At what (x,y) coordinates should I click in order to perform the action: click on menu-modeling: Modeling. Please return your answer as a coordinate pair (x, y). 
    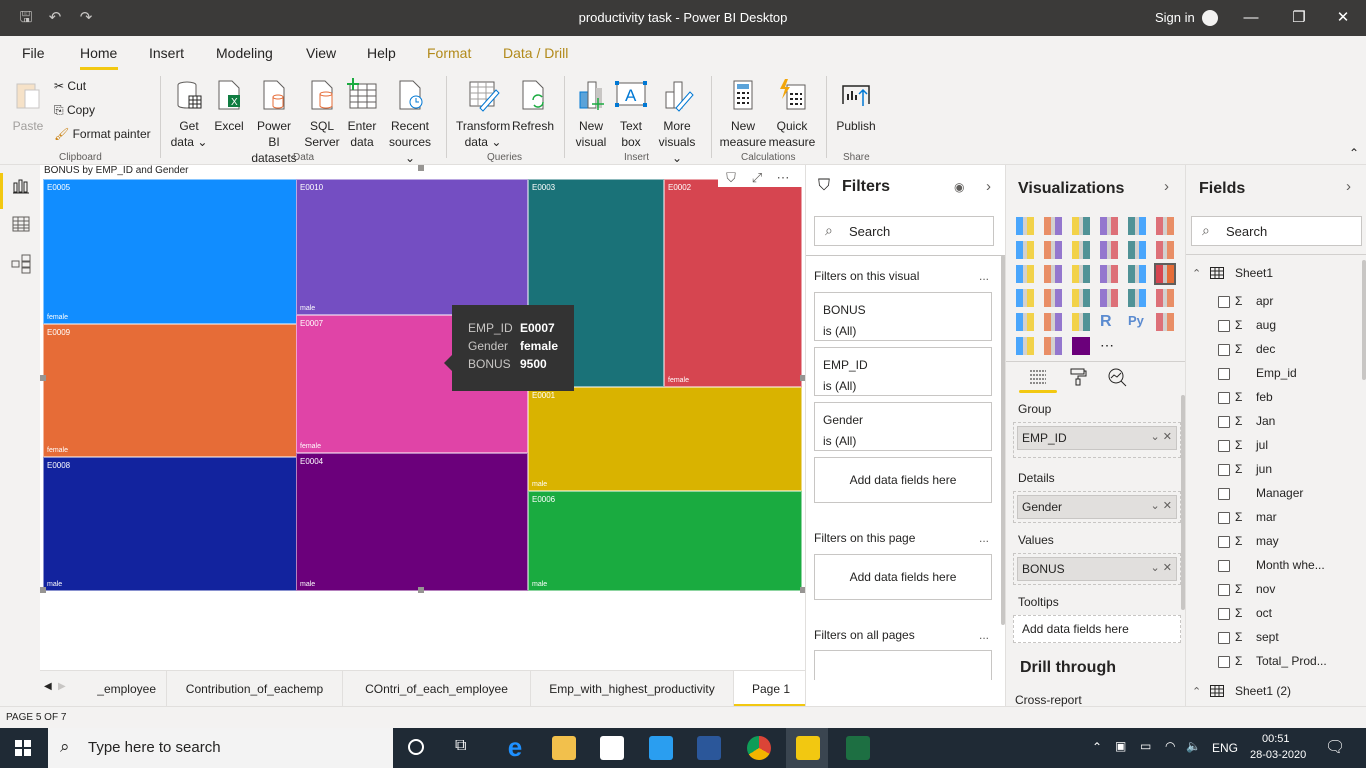
    Looking at the image, I should click on (244, 53).